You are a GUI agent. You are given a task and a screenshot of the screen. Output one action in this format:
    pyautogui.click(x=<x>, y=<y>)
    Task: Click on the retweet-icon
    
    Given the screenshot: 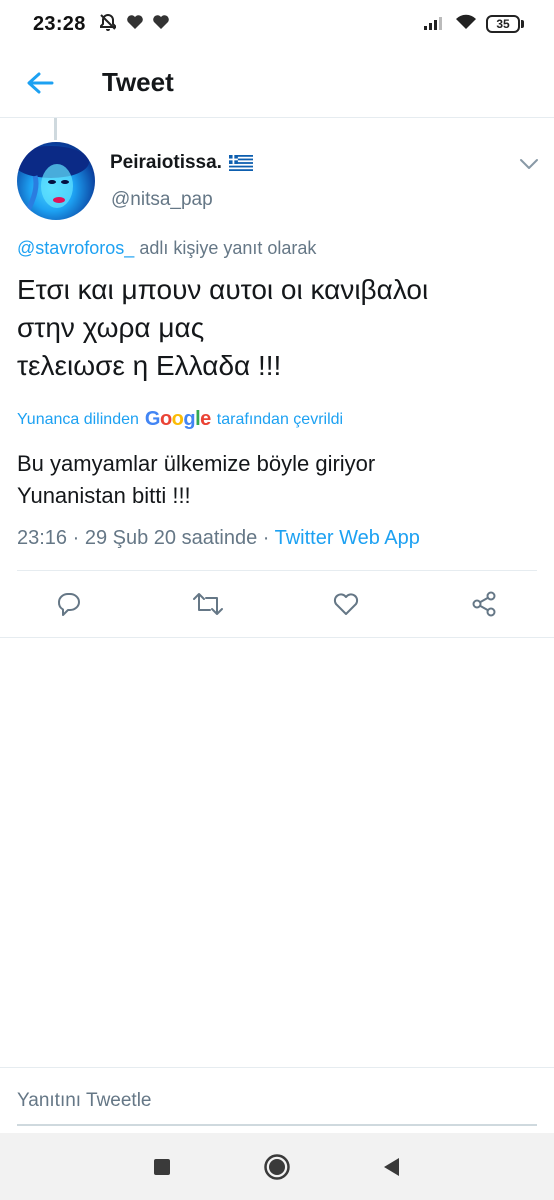 What is the action you would take?
    pyautogui.click(x=208, y=604)
    